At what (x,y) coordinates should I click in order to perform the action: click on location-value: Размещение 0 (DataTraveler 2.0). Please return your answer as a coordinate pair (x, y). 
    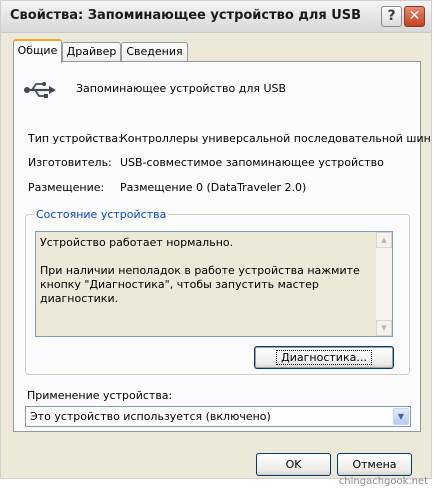
    Looking at the image, I should click on (213, 187).